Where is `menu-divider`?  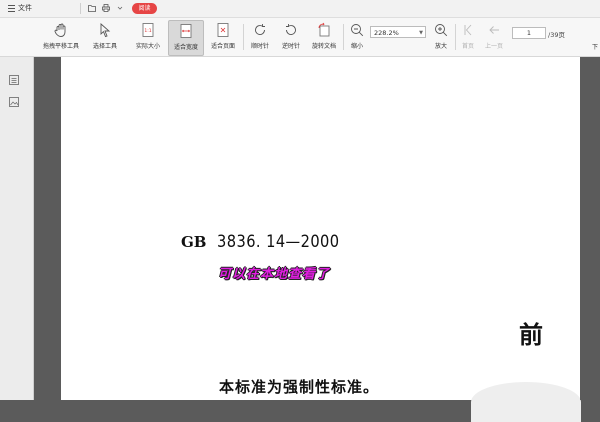
menu-divider is located at coordinates (80, 8).